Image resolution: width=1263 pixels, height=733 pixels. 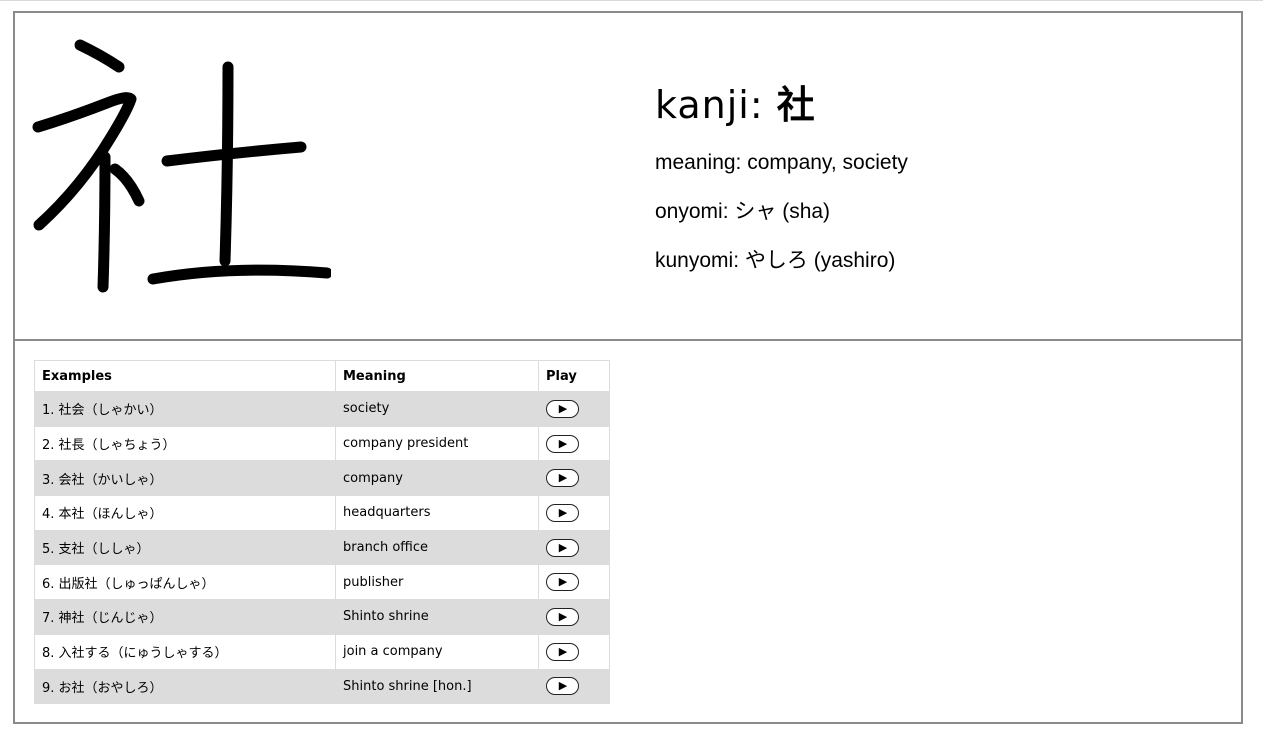 What do you see at coordinates (185, 686) in the screenshot?
I see `example-cell: 9. お社（おやしろ）` at bounding box center [185, 686].